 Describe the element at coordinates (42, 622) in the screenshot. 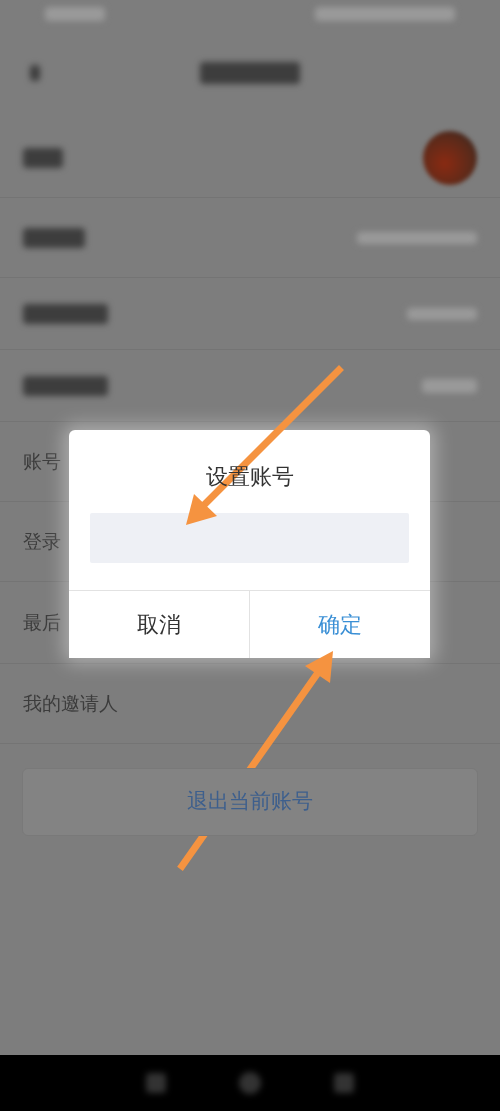

I see `row-label: 最后` at that location.